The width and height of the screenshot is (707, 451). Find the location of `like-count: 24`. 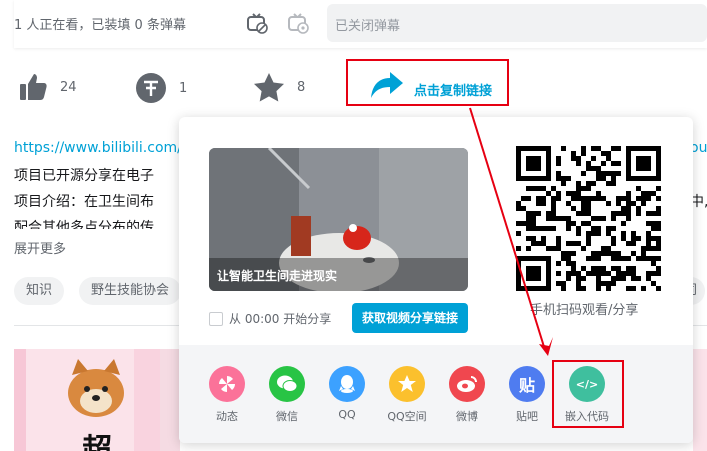

like-count: 24 is located at coordinates (68, 87).